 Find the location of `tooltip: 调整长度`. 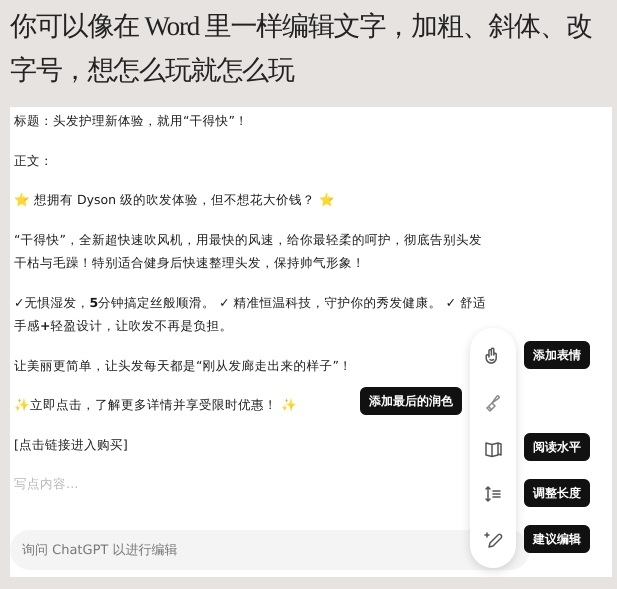

tooltip: 调整长度 is located at coordinates (557, 493).